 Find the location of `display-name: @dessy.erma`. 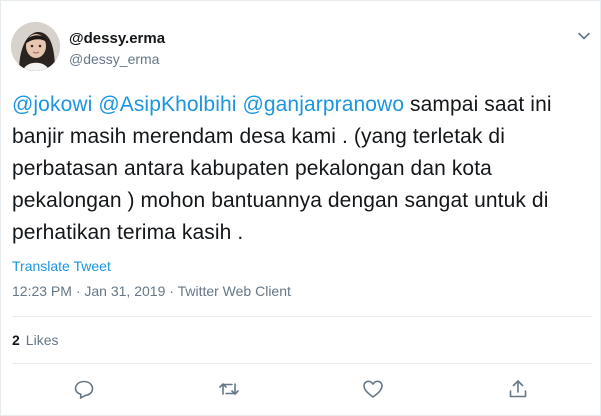

display-name: @dessy.erma is located at coordinates (117, 38).